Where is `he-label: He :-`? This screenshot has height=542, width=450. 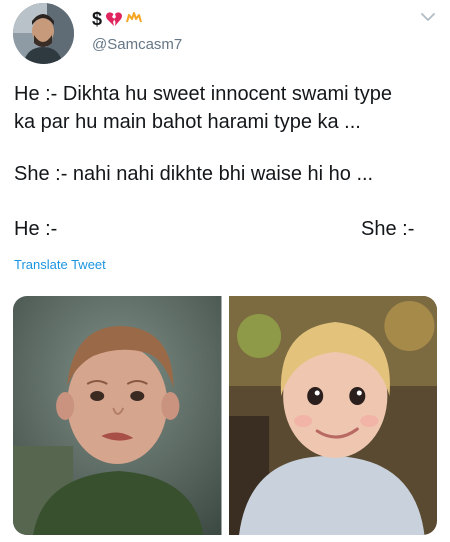
he-label: He :- is located at coordinates (36, 229).